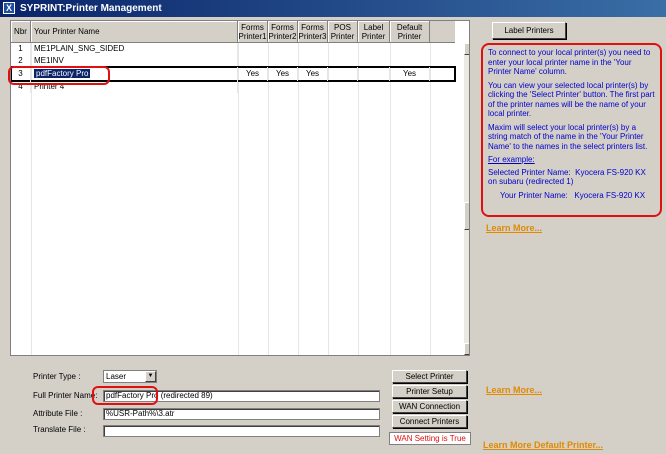 This screenshot has height=454, width=666. Describe the element at coordinates (343, 74) in the screenshot. I see `row-pos-printer` at that location.